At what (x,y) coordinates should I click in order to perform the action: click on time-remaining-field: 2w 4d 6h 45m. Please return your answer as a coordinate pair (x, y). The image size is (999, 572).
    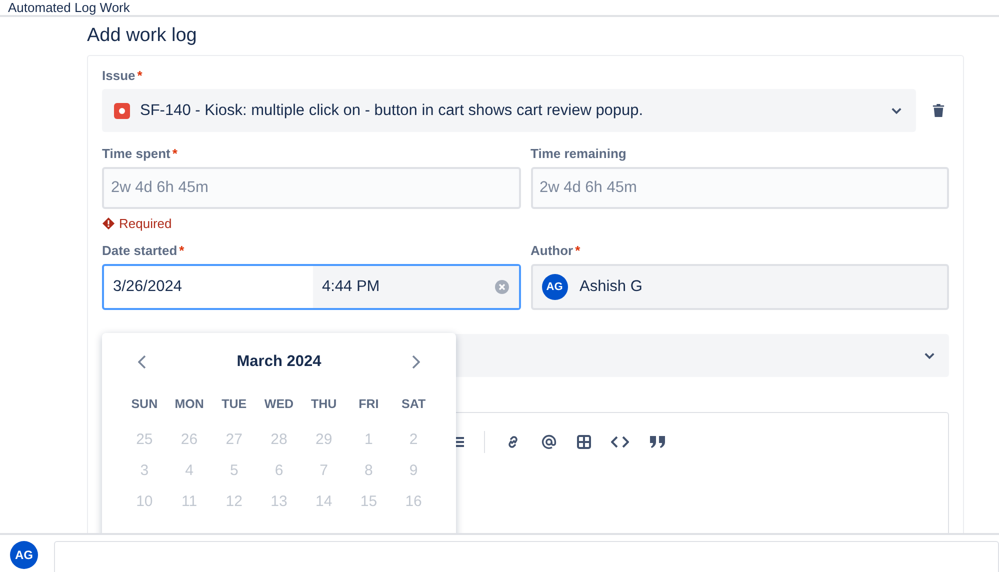
    Looking at the image, I should click on (739, 188).